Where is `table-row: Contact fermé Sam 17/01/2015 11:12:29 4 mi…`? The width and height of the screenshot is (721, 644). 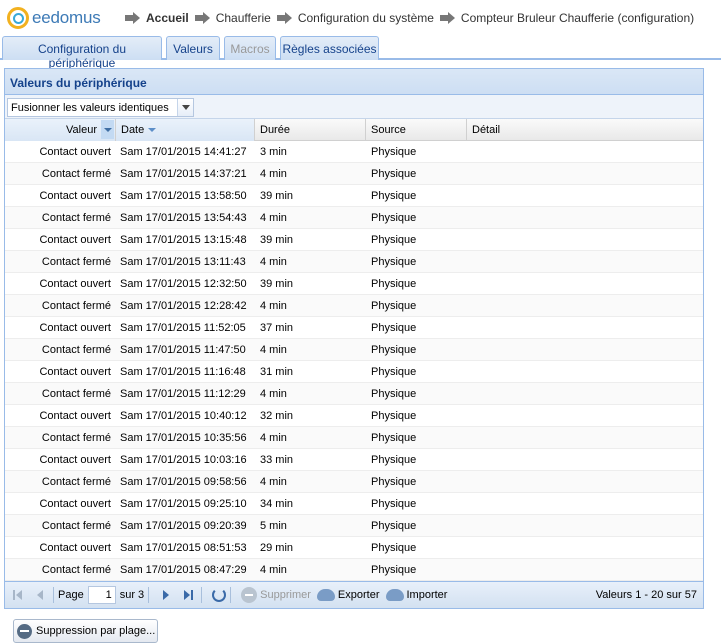
table-row: Contact fermé Sam 17/01/2015 11:12:29 4 mi… is located at coordinates (354, 394).